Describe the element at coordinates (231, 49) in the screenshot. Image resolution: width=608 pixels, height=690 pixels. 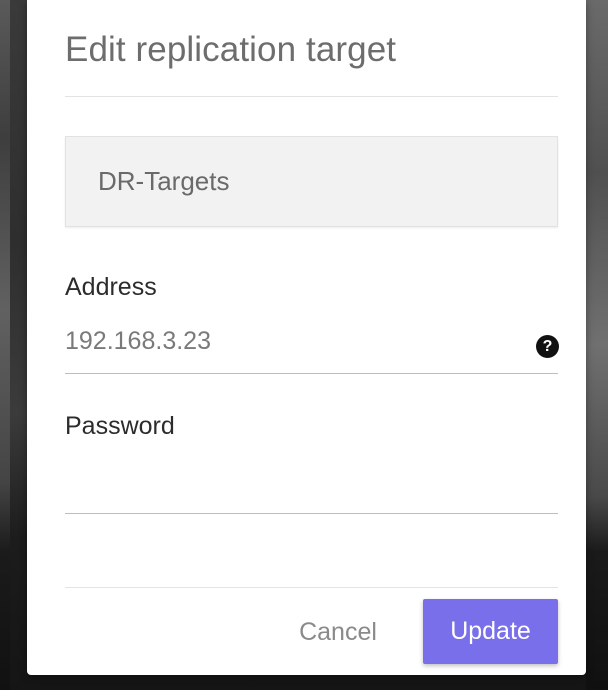
I see `dialog-title: Edit replication target` at that location.